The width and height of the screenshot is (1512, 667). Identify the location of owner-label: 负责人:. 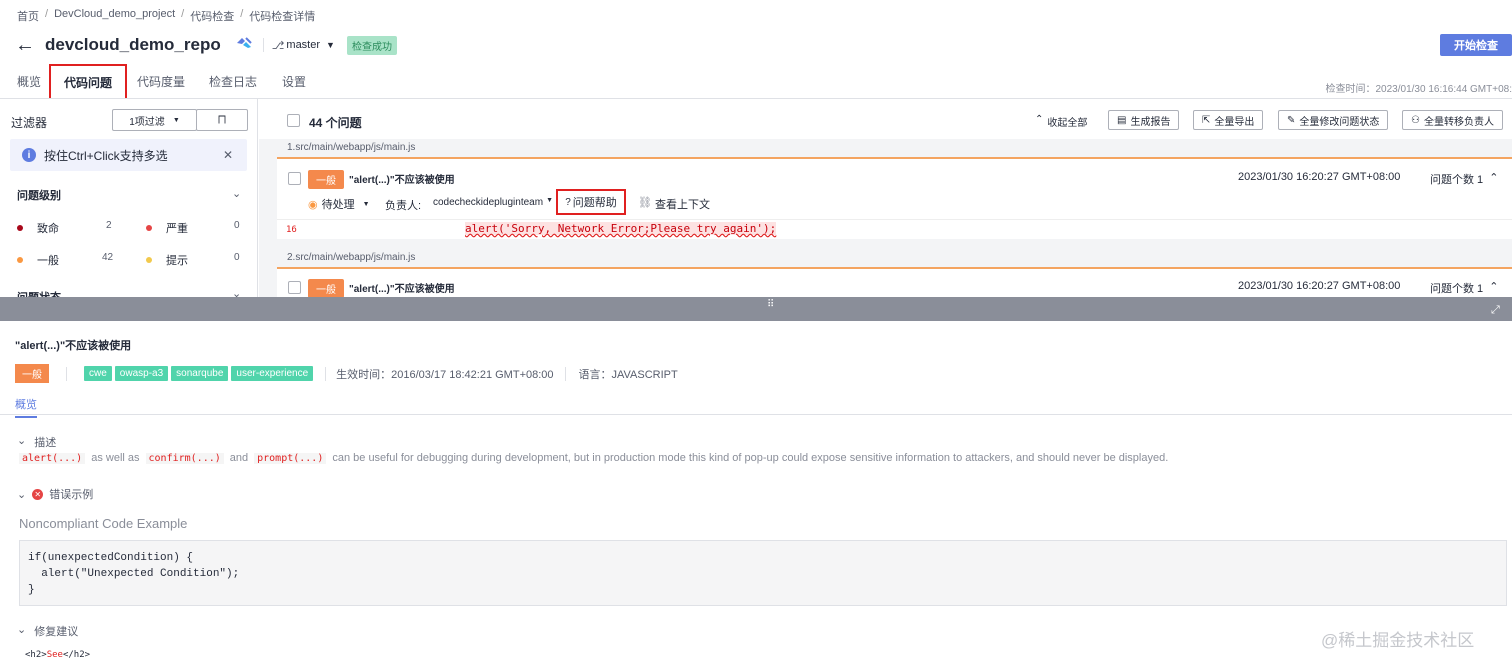
(403, 206).